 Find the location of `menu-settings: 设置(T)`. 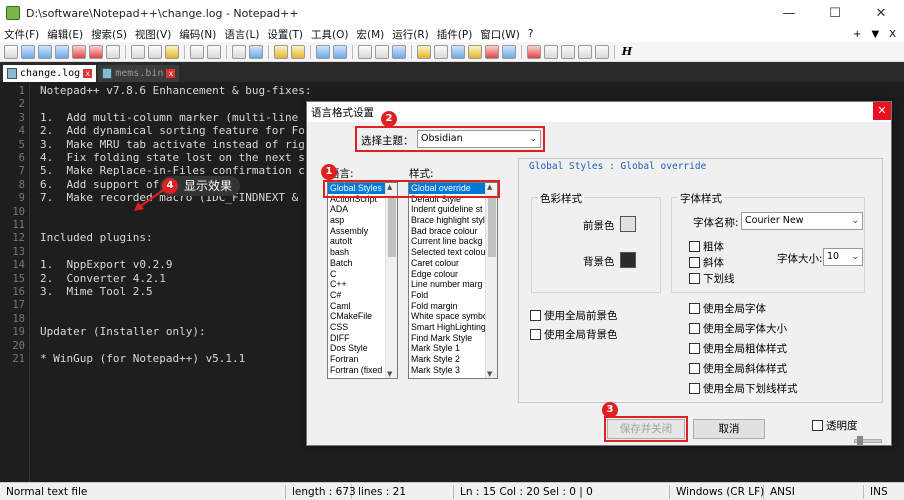

menu-settings: 设置(T) is located at coordinates (285, 34).